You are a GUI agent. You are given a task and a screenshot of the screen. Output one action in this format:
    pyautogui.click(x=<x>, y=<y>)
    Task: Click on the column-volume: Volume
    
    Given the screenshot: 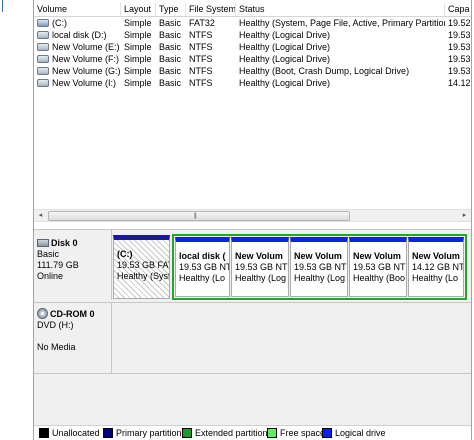 What is the action you would take?
    pyautogui.click(x=77, y=9)
    